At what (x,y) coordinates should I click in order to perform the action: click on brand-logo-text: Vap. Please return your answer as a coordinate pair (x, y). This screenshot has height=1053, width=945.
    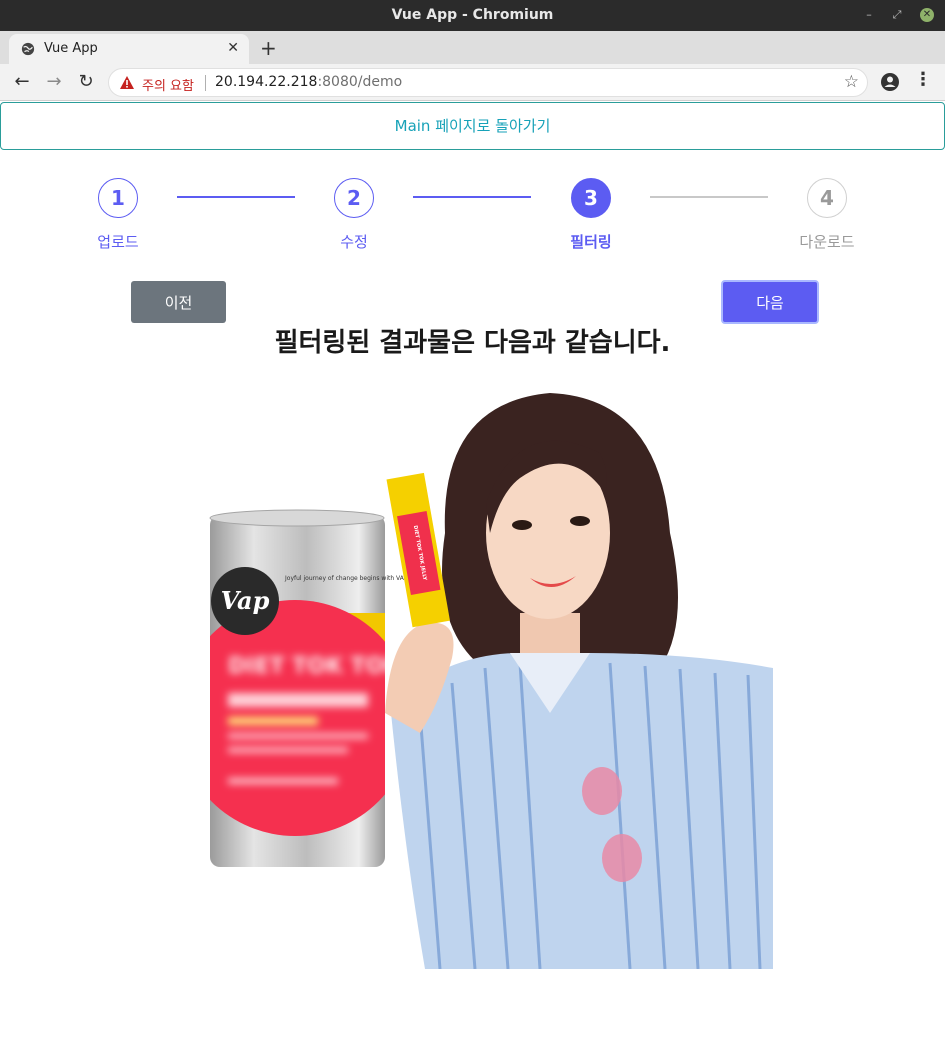
    Looking at the image, I should click on (245, 600).